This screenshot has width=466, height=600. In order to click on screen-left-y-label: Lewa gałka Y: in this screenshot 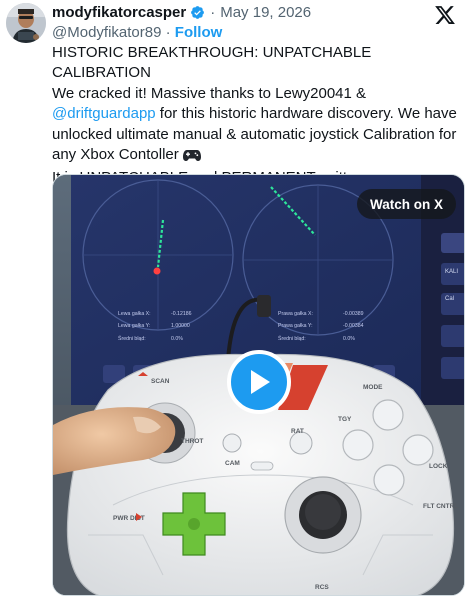, I will do `click(134, 326)`.